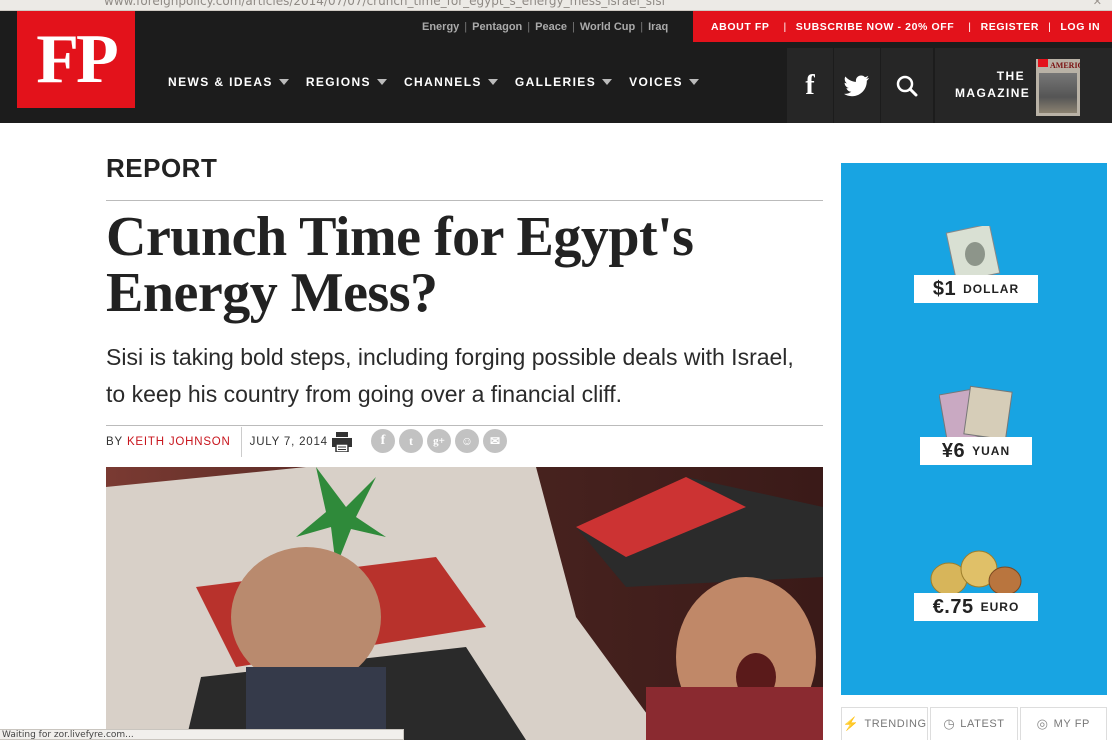 The height and width of the screenshot is (741, 1112). I want to click on sidebar-tabs: ⚡ TRENDING ◷ LATEST ◎ MY FP, so click(974, 723).